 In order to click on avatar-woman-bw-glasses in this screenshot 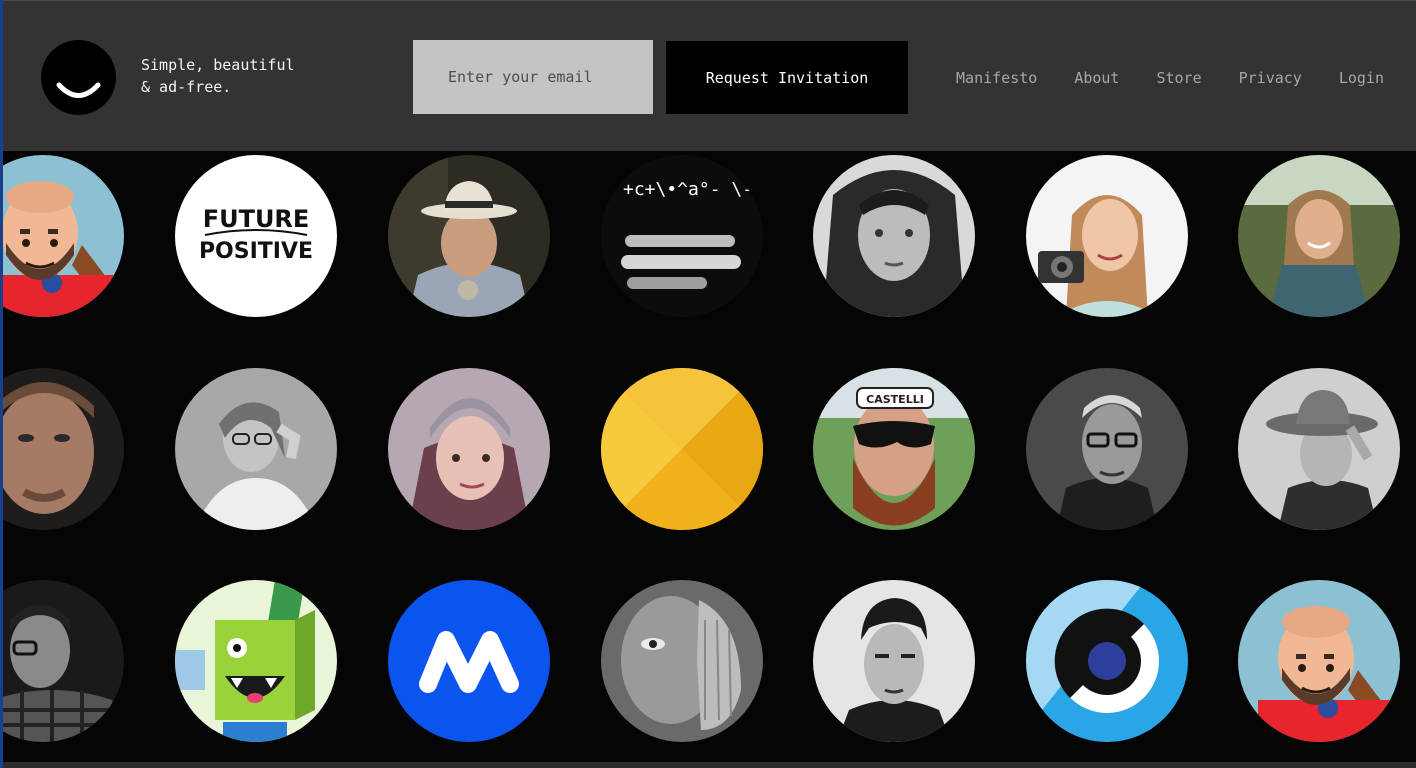, I will do `click(256, 449)`.